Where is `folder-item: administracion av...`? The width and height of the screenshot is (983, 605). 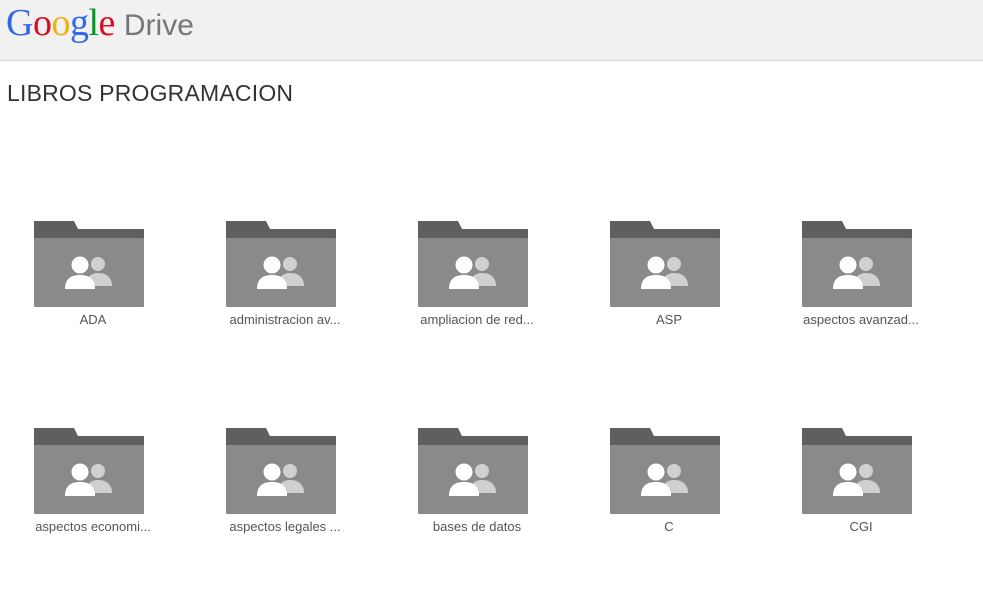 folder-item: administracion av... is located at coordinates (285, 286).